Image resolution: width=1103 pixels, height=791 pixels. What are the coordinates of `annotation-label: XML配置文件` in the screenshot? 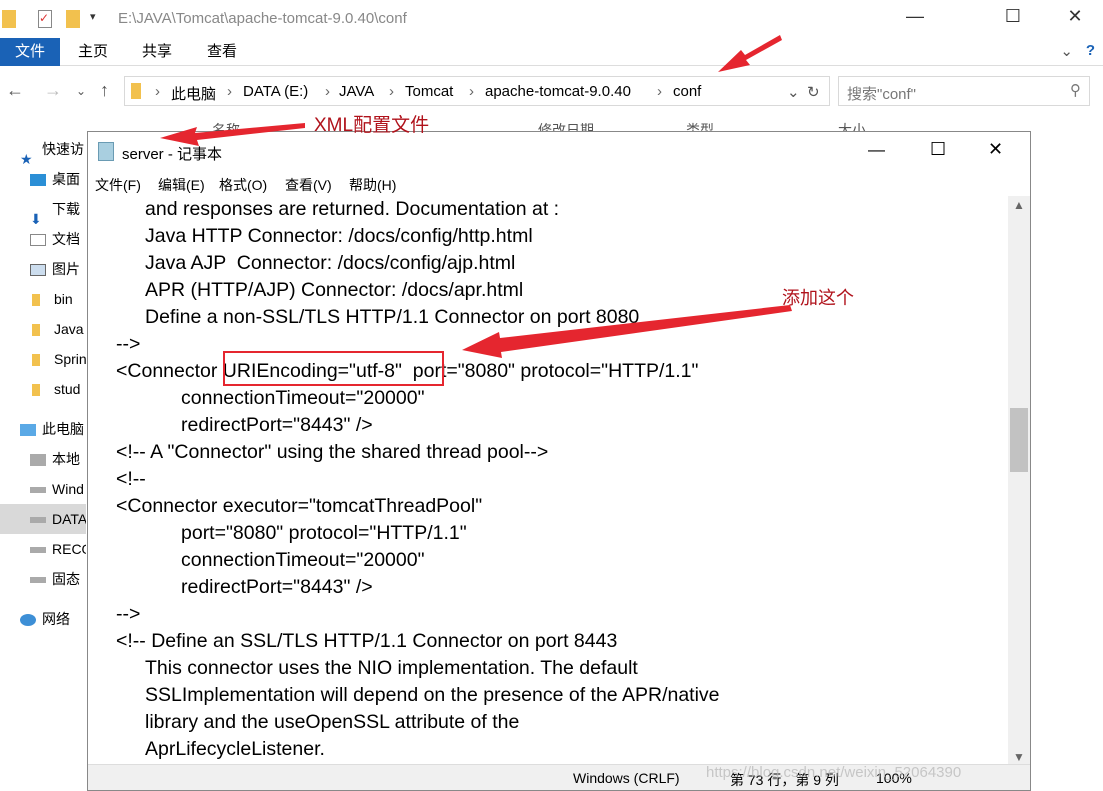 It's located at (372, 125).